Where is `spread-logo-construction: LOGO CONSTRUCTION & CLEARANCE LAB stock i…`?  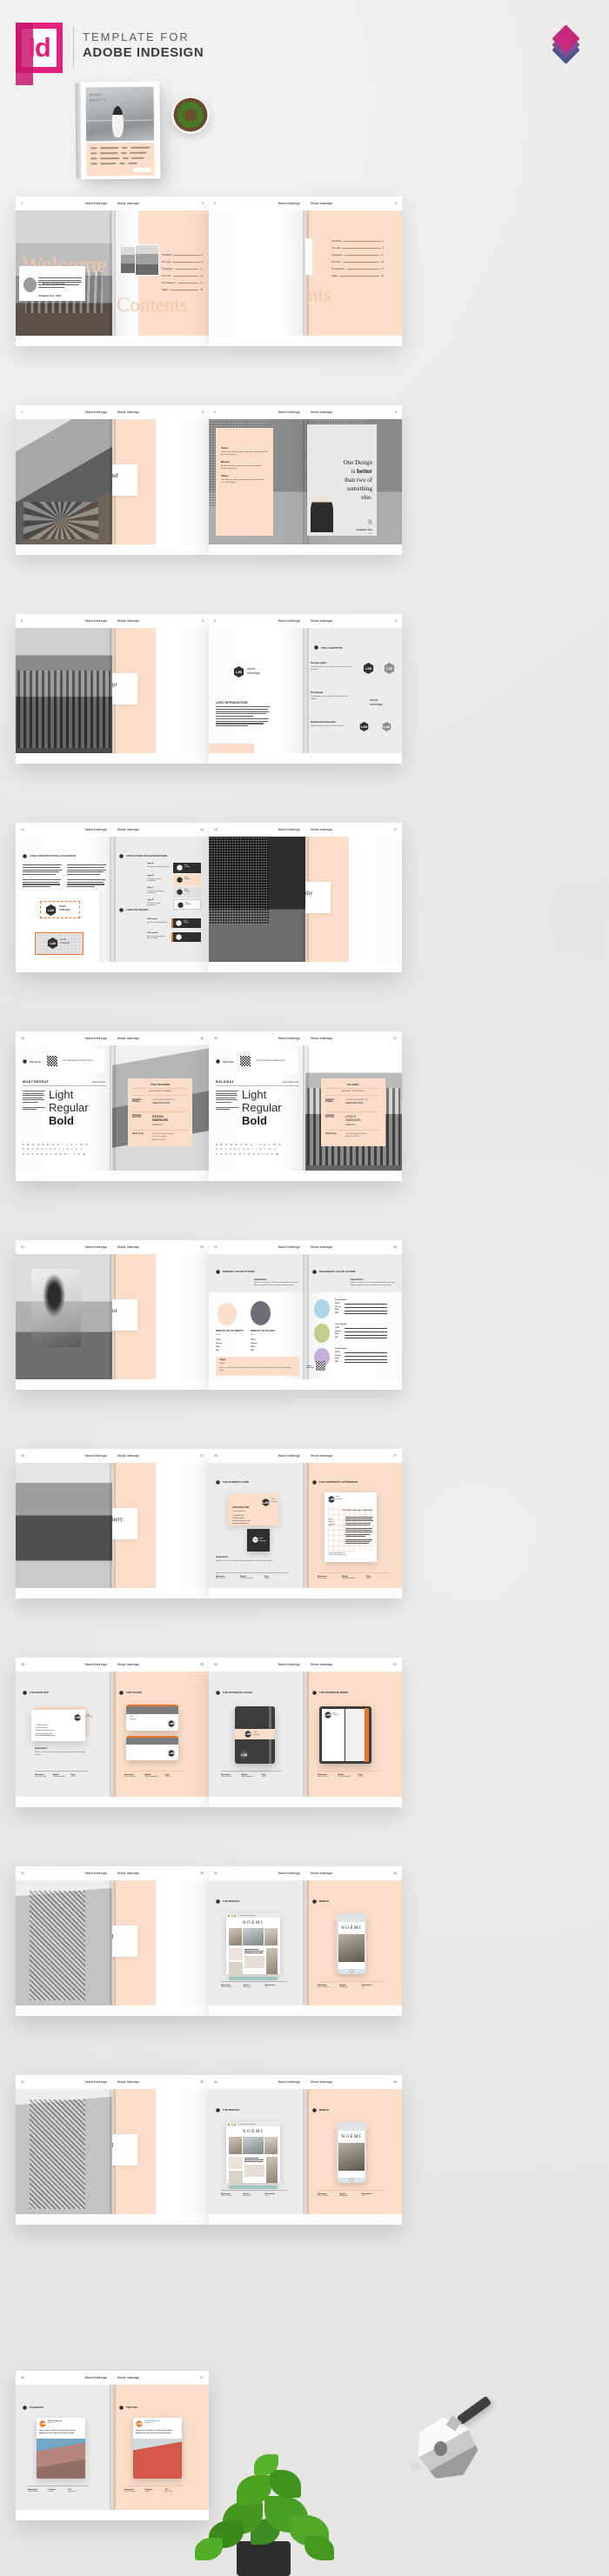
spread-logo-construction: LOGO CONSTRUCTION & CLEARANCE LAB stock i… is located at coordinates (112, 899).